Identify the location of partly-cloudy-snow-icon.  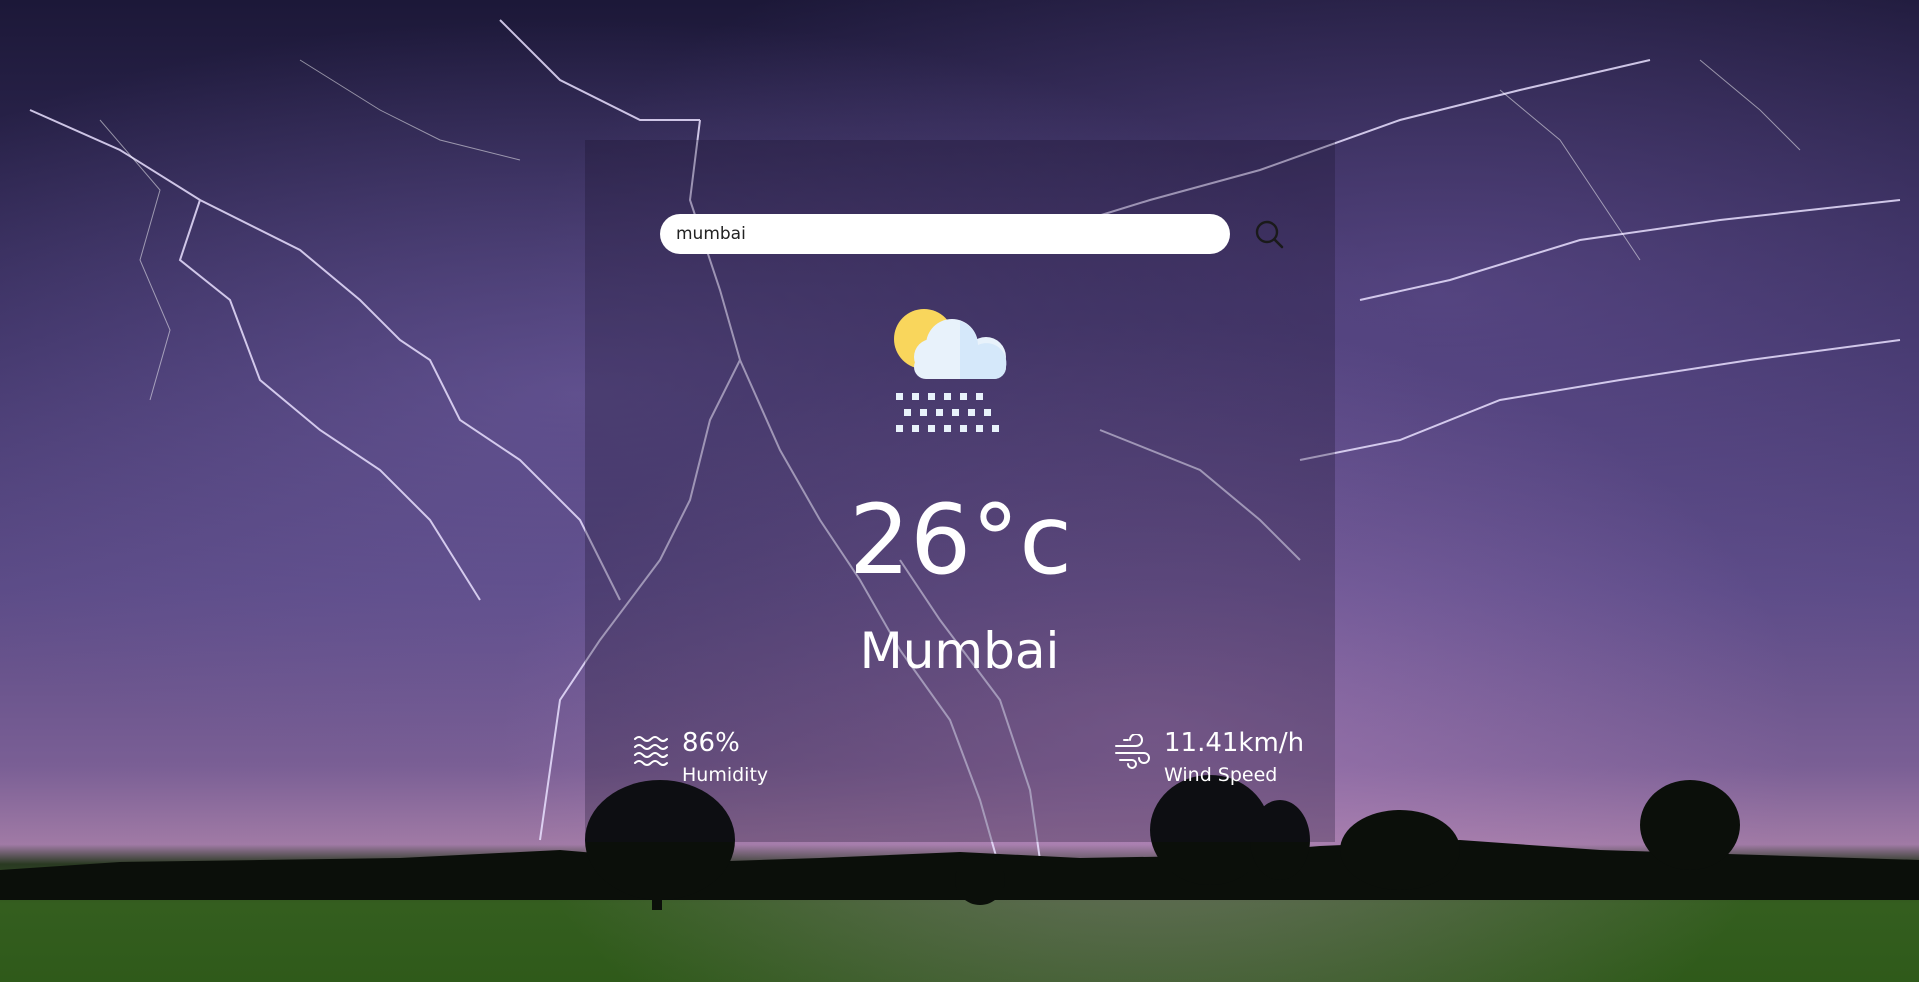
(960, 372).